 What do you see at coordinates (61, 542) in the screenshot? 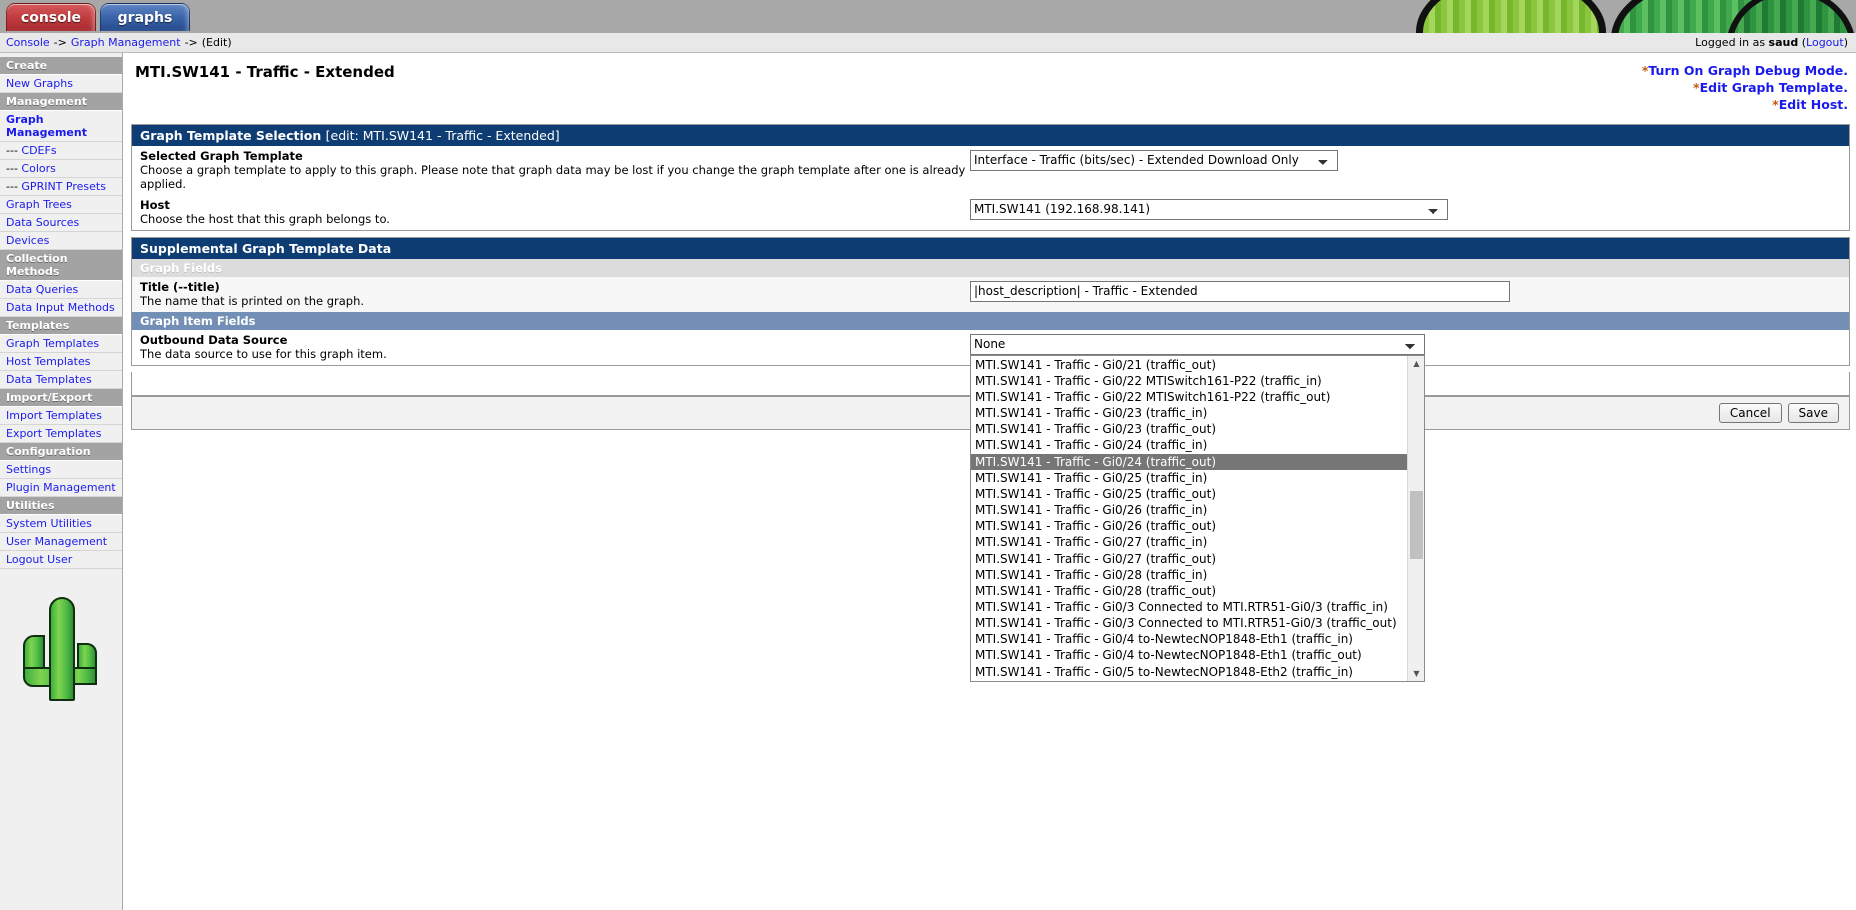
I see `sidebar-item-user-management: User Management` at bounding box center [61, 542].